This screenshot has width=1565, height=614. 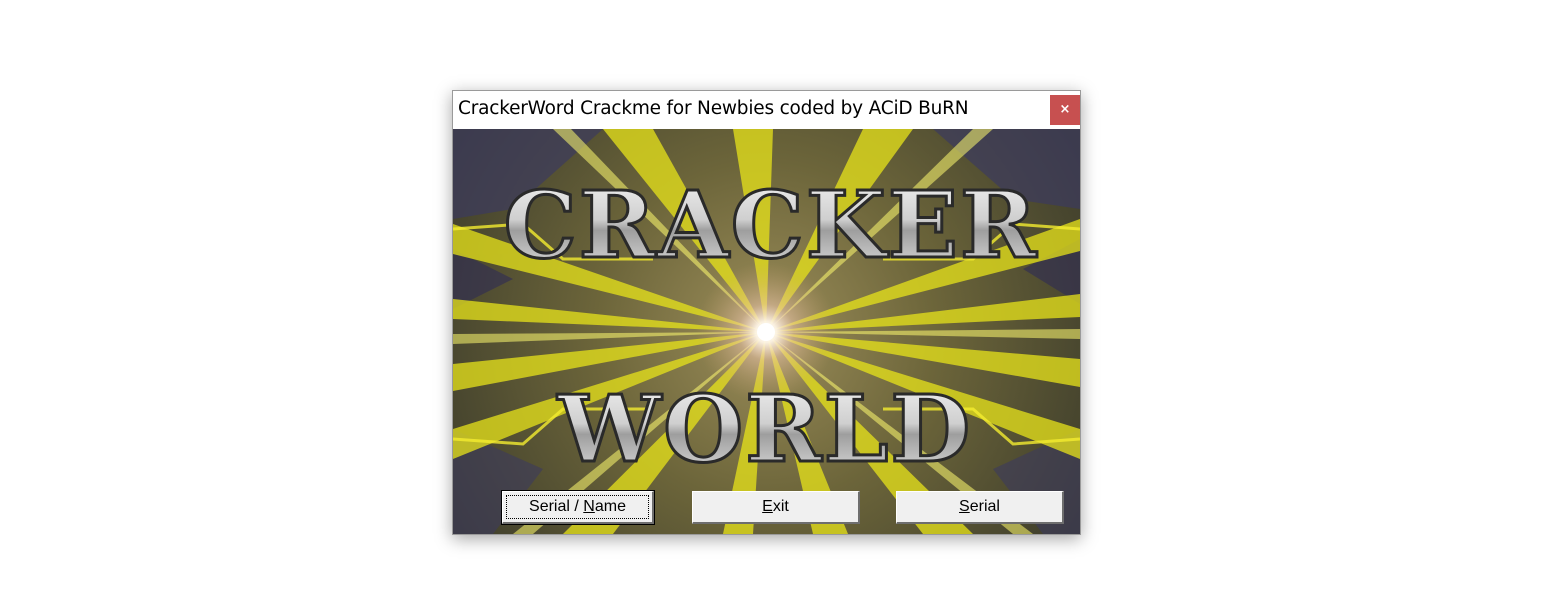 I want to click on close-icon: ×, so click(x=1065, y=109).